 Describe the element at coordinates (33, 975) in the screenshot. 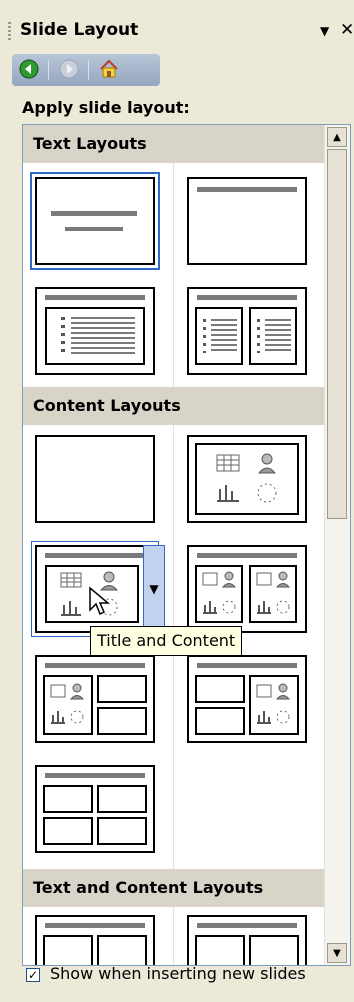

I see `show-when-inserting-checkbox: ✓` at that location.